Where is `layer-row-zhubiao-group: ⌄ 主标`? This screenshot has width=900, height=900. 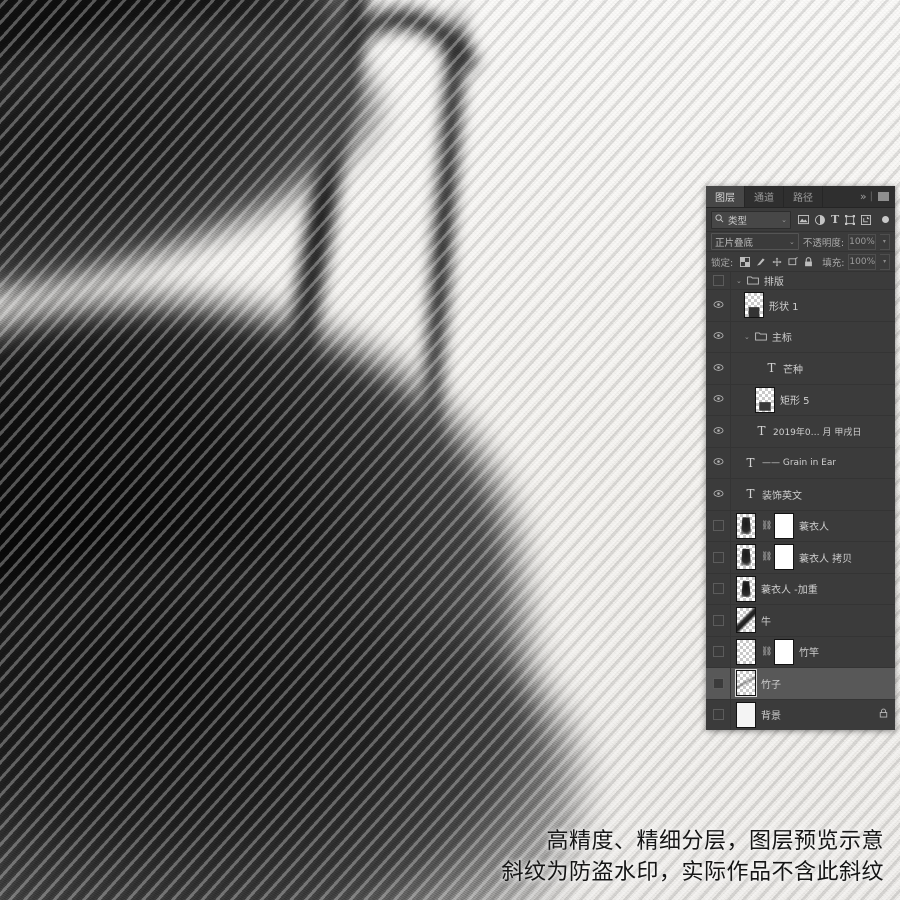 layer-row-zhubiao-group: ⌄ 主标 is located at coordinates (800, 337).